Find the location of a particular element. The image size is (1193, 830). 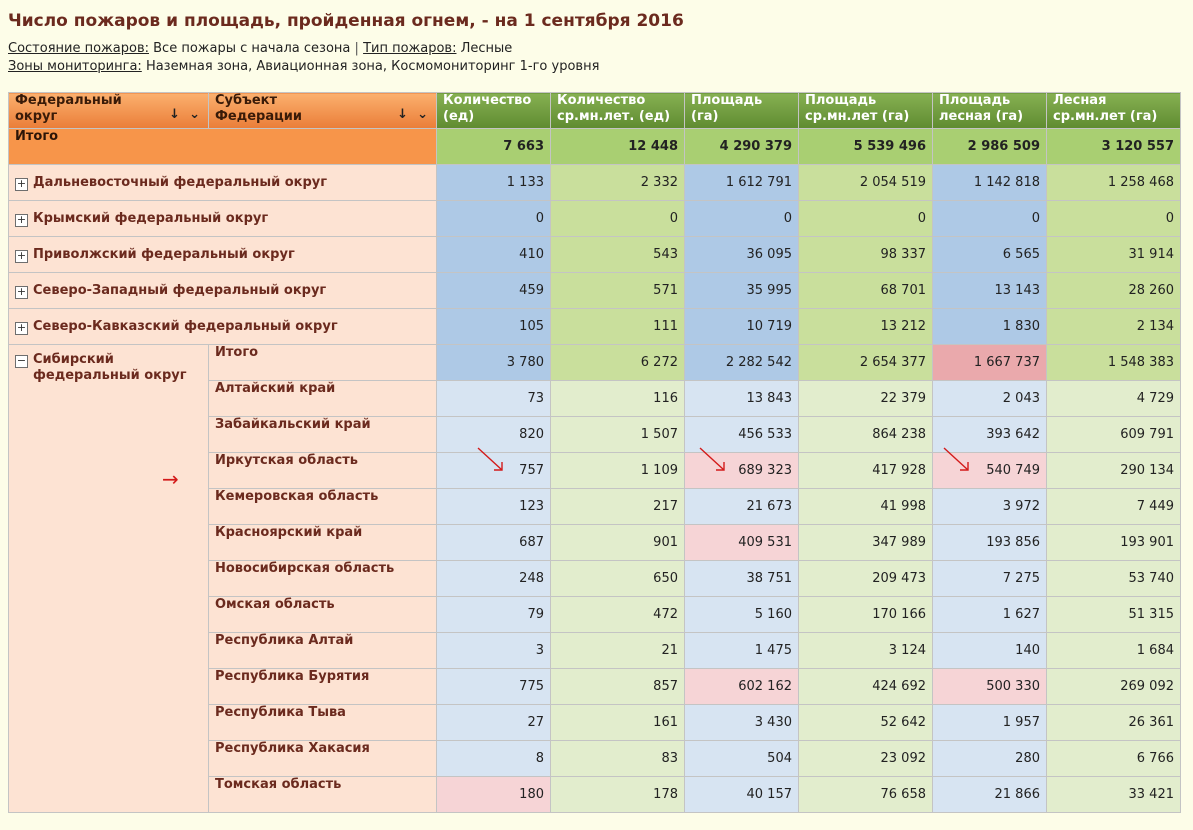

value-cell: 41 998 is located at coordinates (865, 506).